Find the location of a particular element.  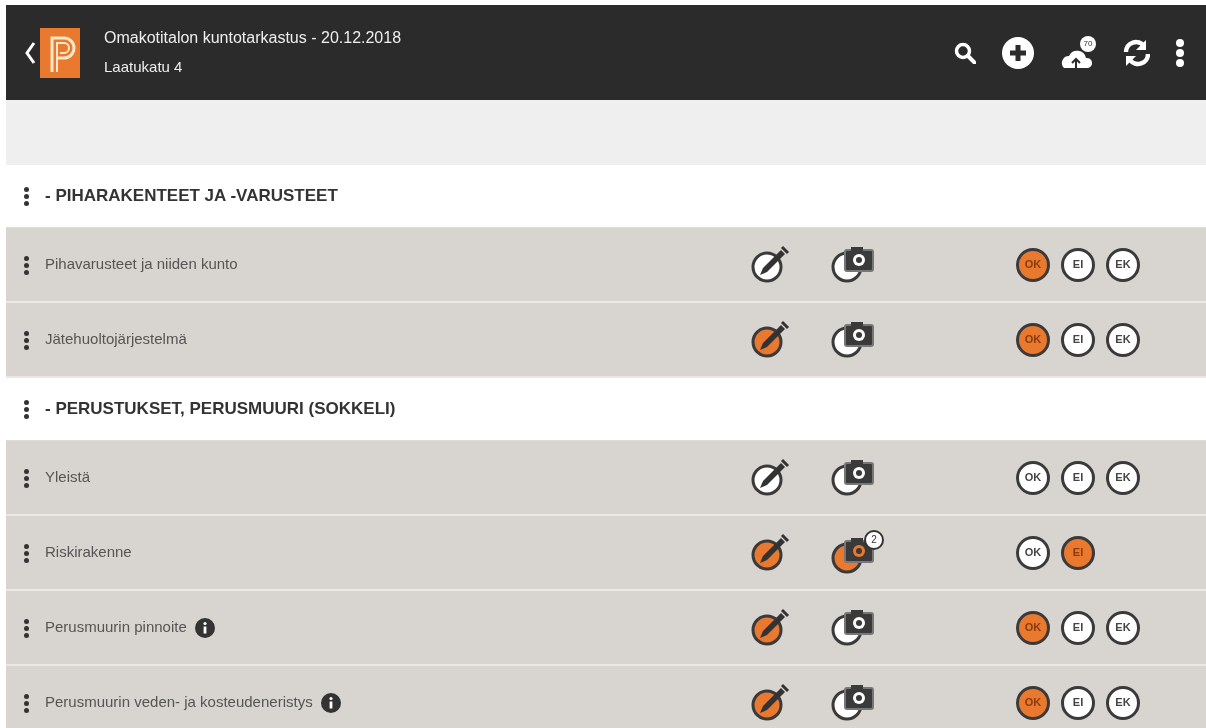

back-button is located at coordinates (30, 52).